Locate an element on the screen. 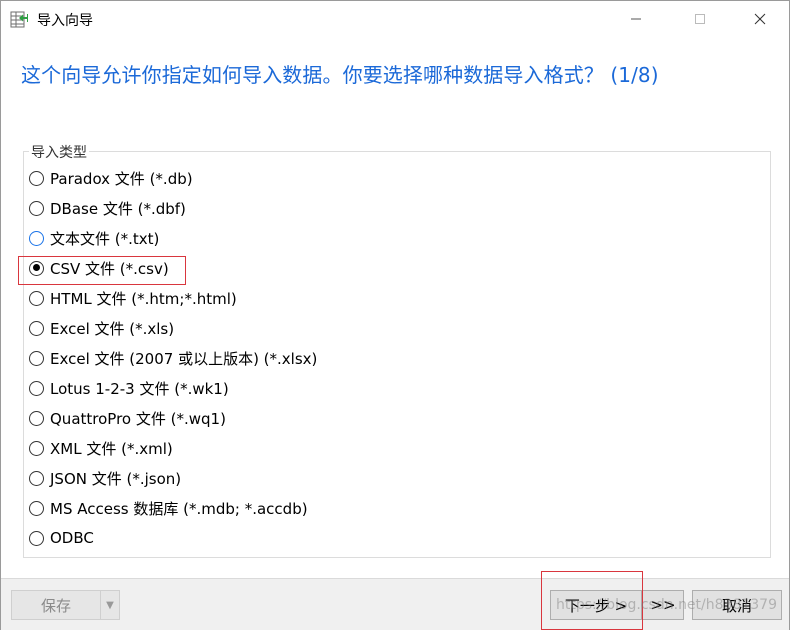 The height and width of the screenshot is (630, 790). wizard-heading: 这个向导允许你指定如何导入数据。你要选择哪种数据导入格式？ (1/8) is located at coordinates (340, 75).